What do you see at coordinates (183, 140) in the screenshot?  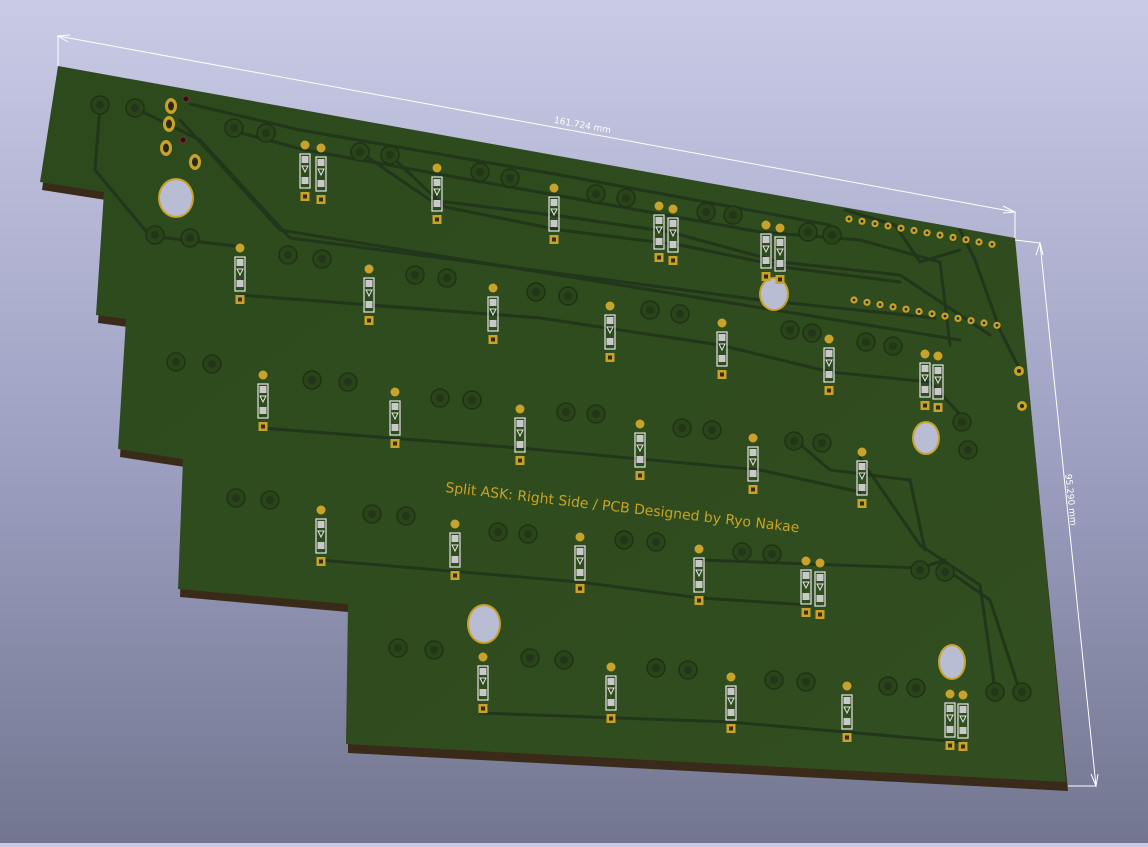 I see `jack-hole` at bounding box center [183, 140].